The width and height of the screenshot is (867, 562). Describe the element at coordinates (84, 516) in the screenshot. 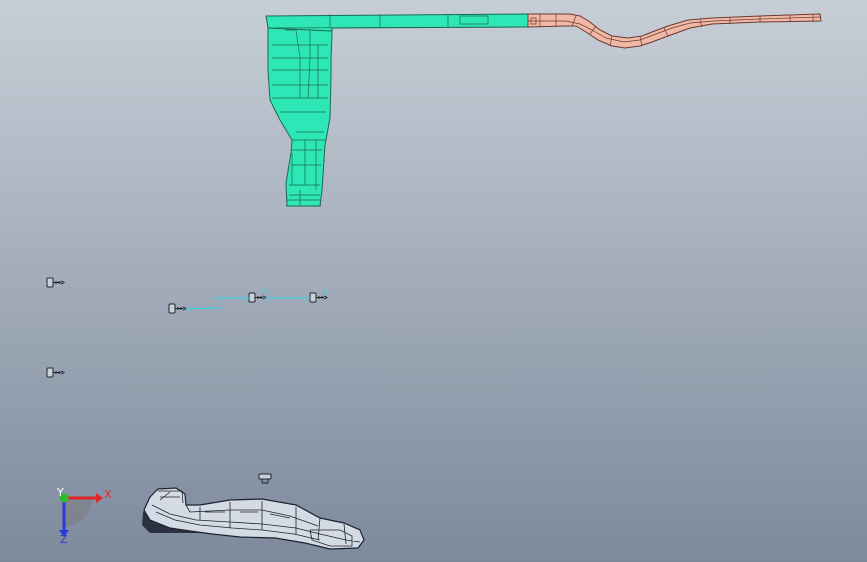

I see `coordinate-triad-icon: X Y Z` at that location.